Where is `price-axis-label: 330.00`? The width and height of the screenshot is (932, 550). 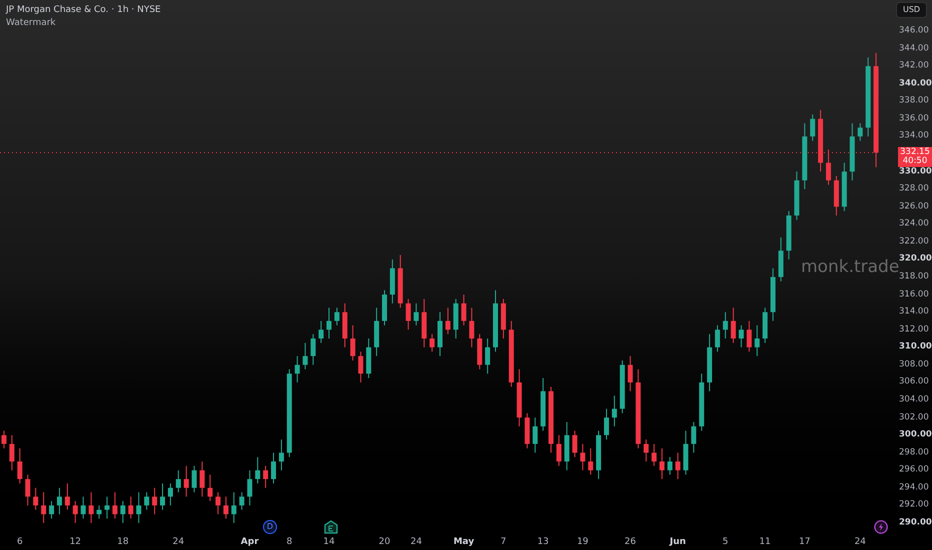
price-axis-label: 330.00 is located at coordinates (915, 171).